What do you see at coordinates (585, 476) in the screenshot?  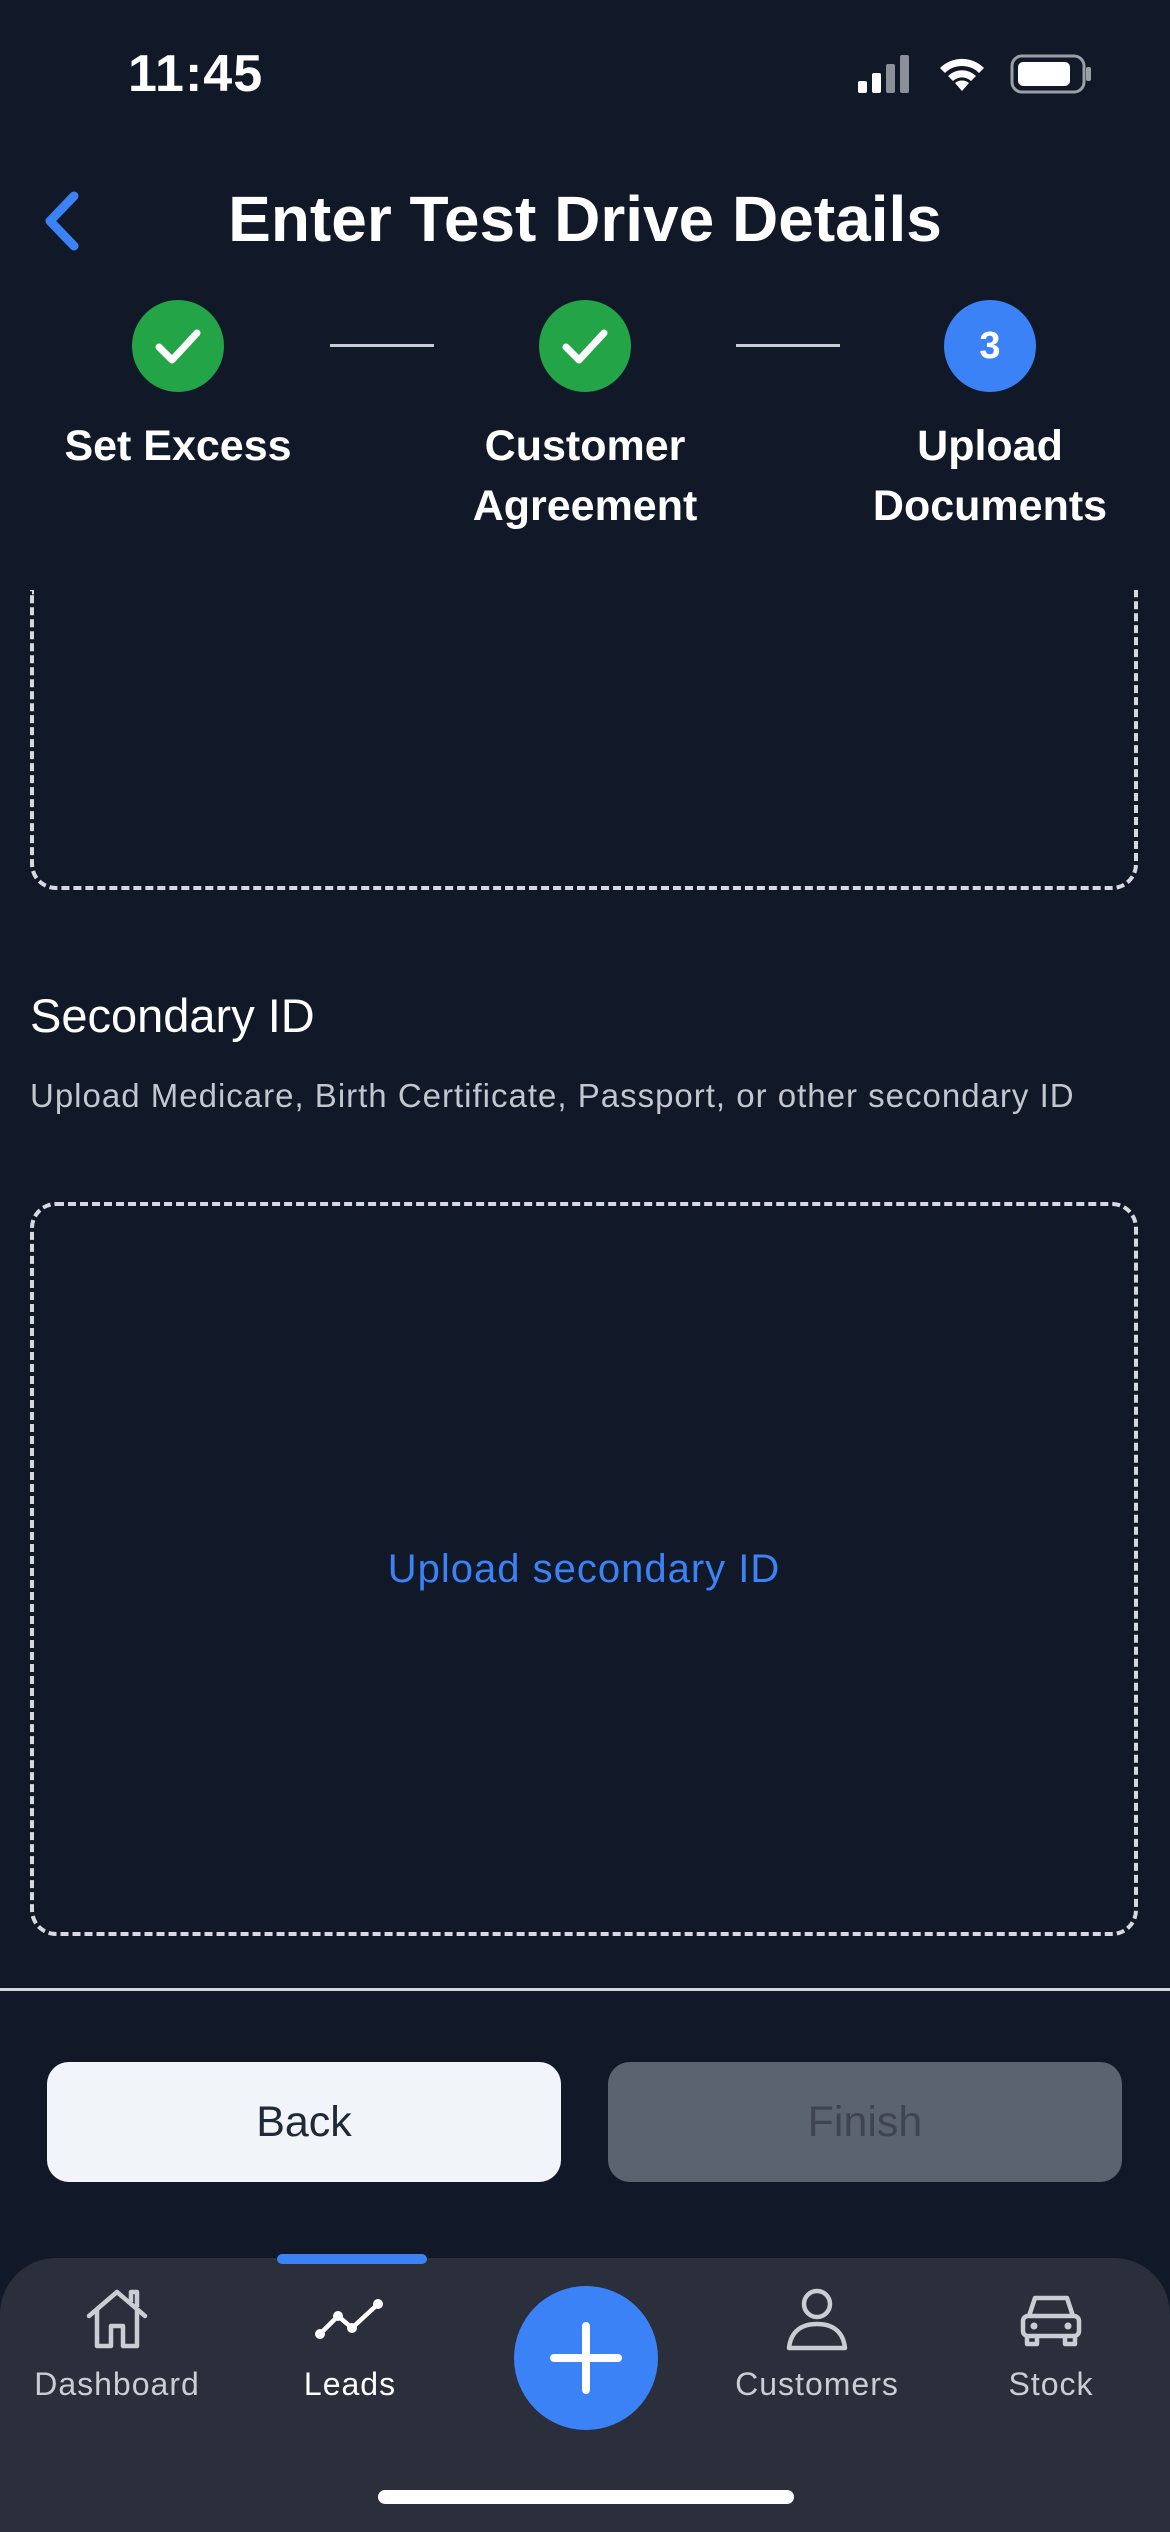 I see `step-label-customer-agreement: Customer Agreement` at bounding box center [585, 476].